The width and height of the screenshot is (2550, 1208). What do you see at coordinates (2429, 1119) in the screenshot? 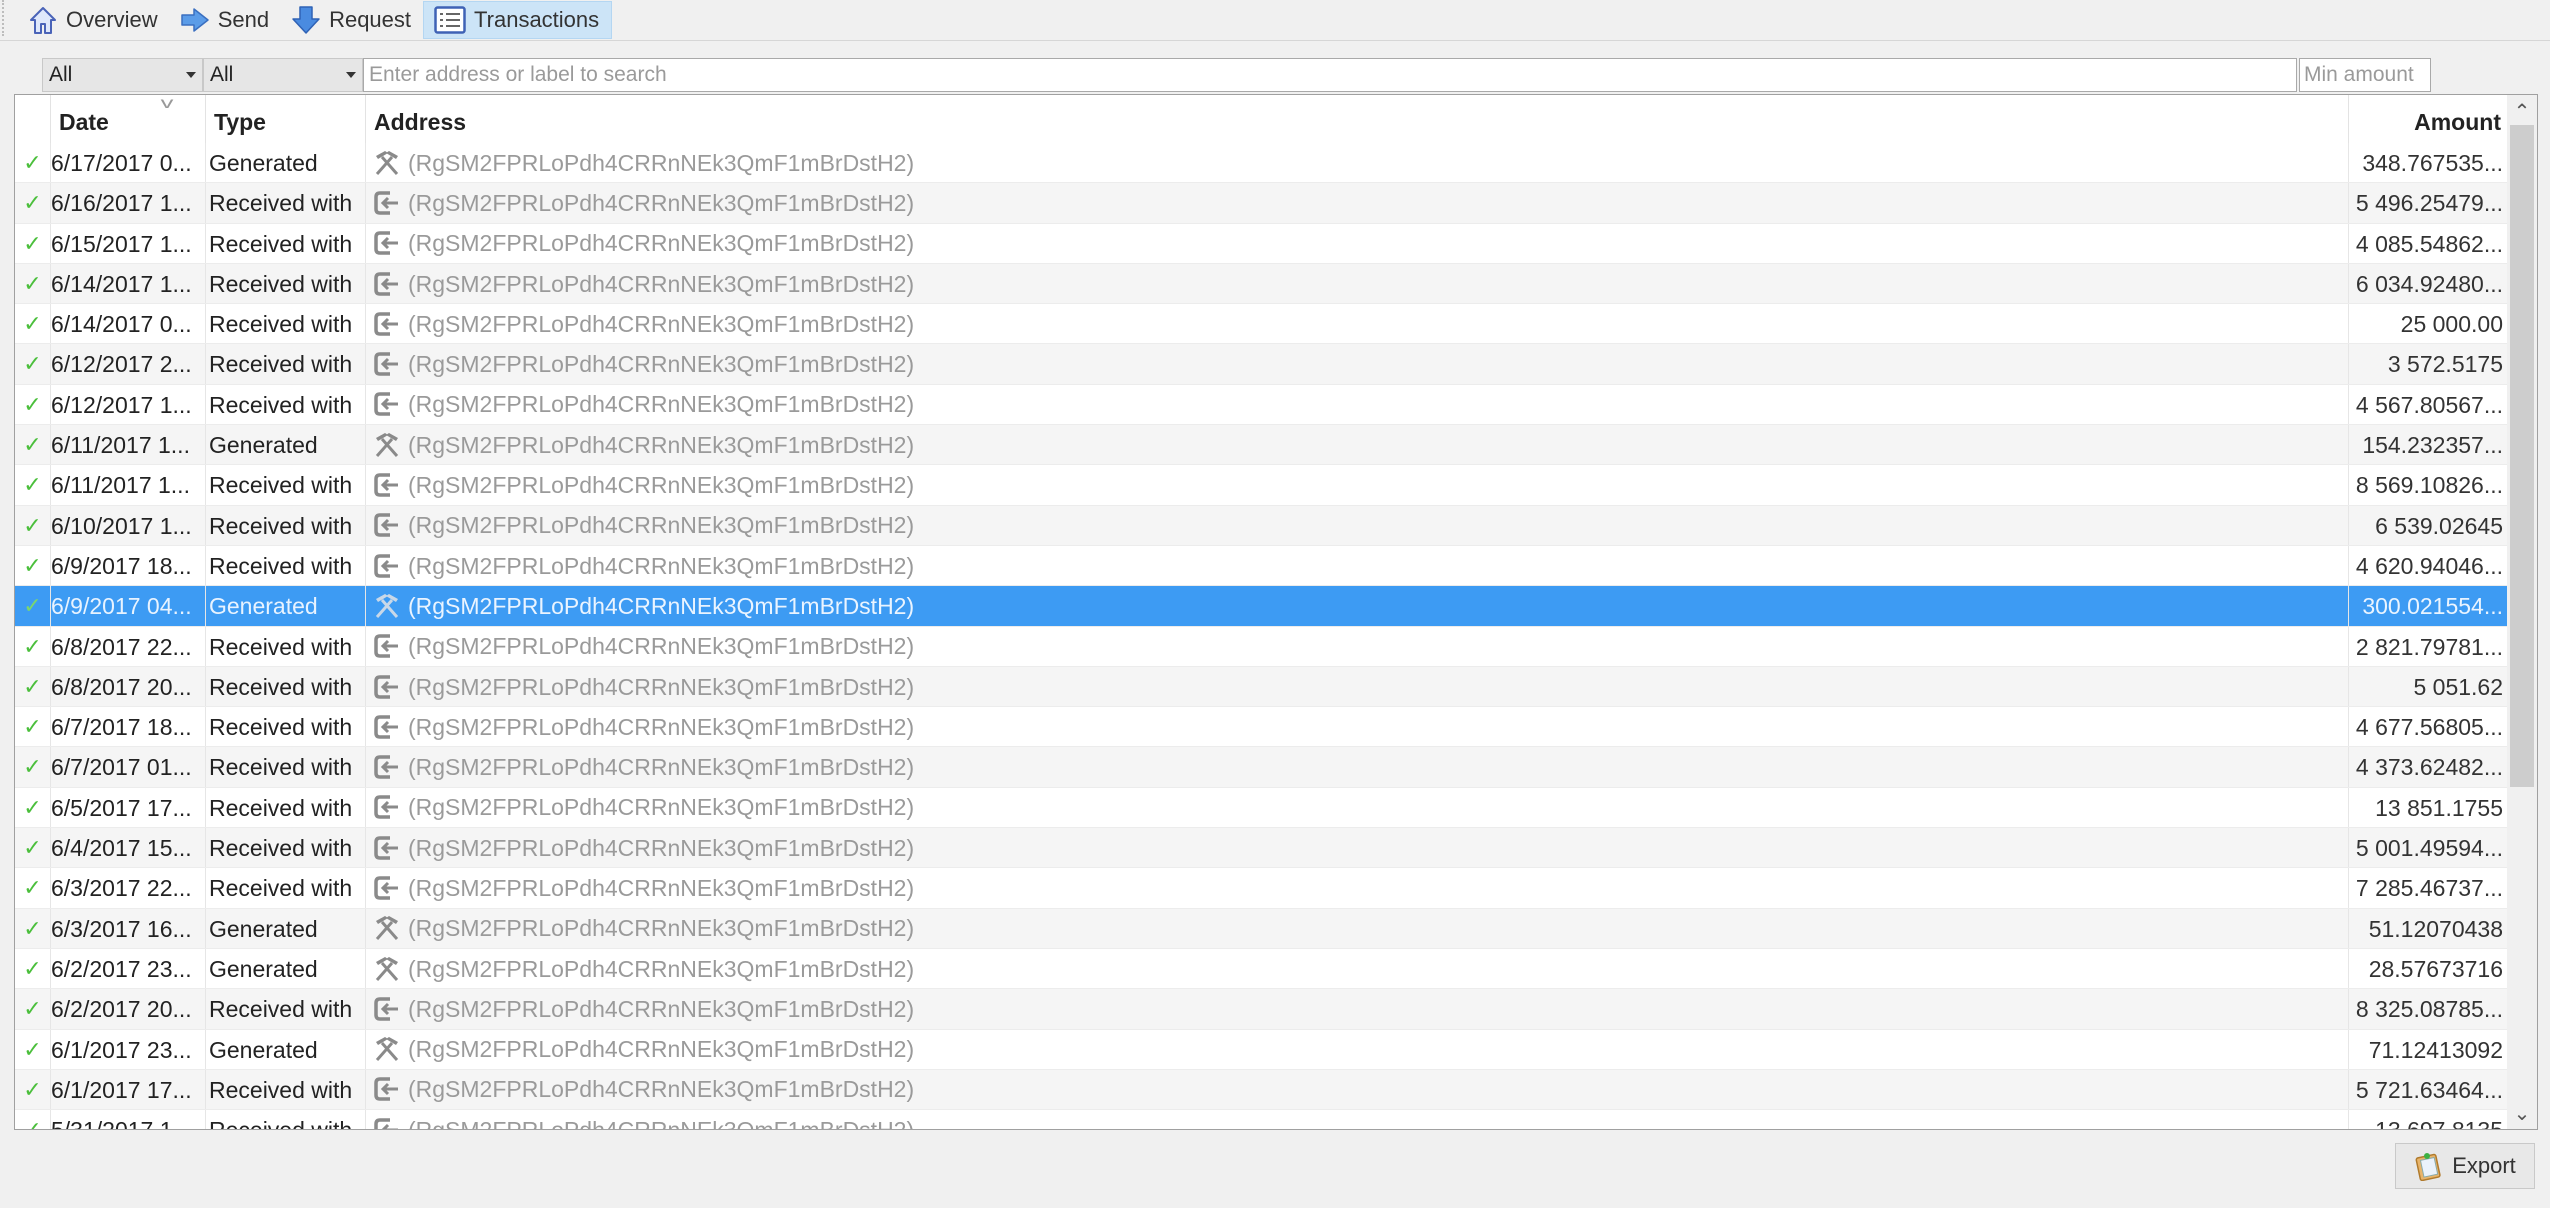
I see `cell-amount: 13 697.8135` at bounding box center [2429, 1119].